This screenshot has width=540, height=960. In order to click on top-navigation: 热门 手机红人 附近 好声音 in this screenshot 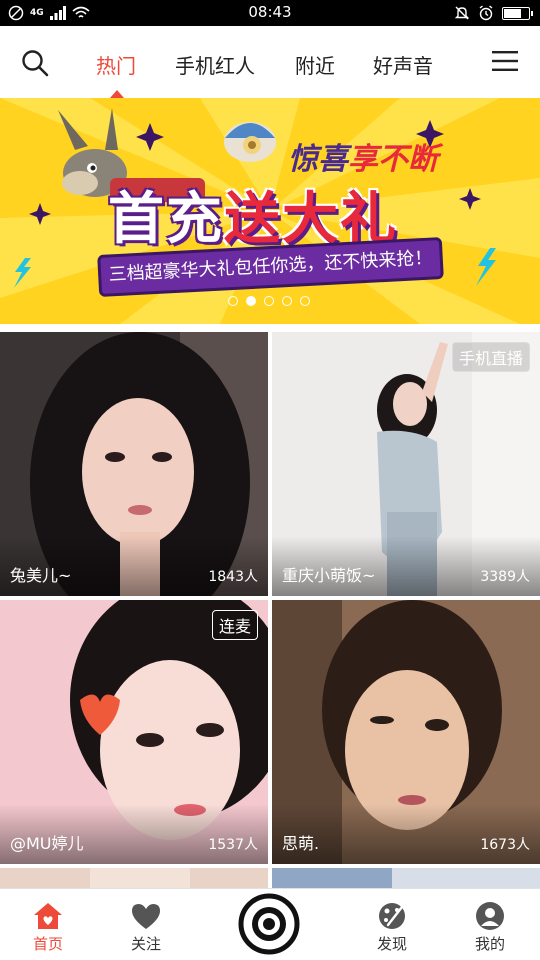, I will do `click(270, 62)`.